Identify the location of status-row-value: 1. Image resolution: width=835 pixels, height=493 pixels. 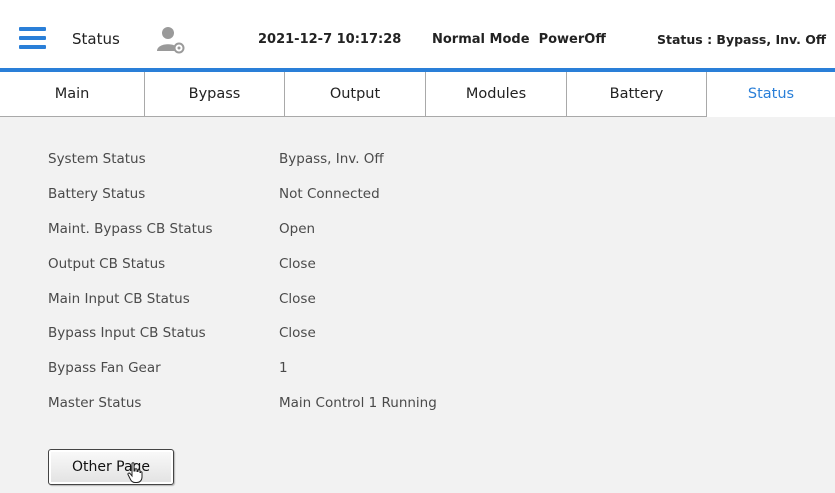
(283, 368).